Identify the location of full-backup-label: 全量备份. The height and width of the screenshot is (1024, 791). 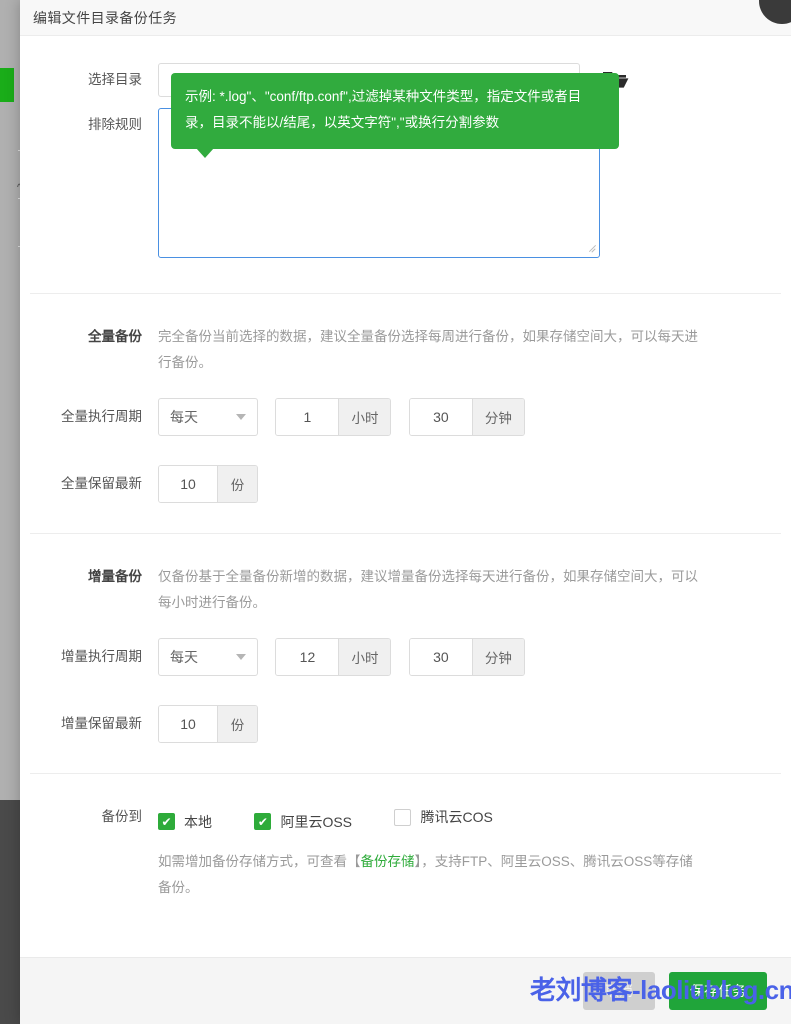
(115, 336).